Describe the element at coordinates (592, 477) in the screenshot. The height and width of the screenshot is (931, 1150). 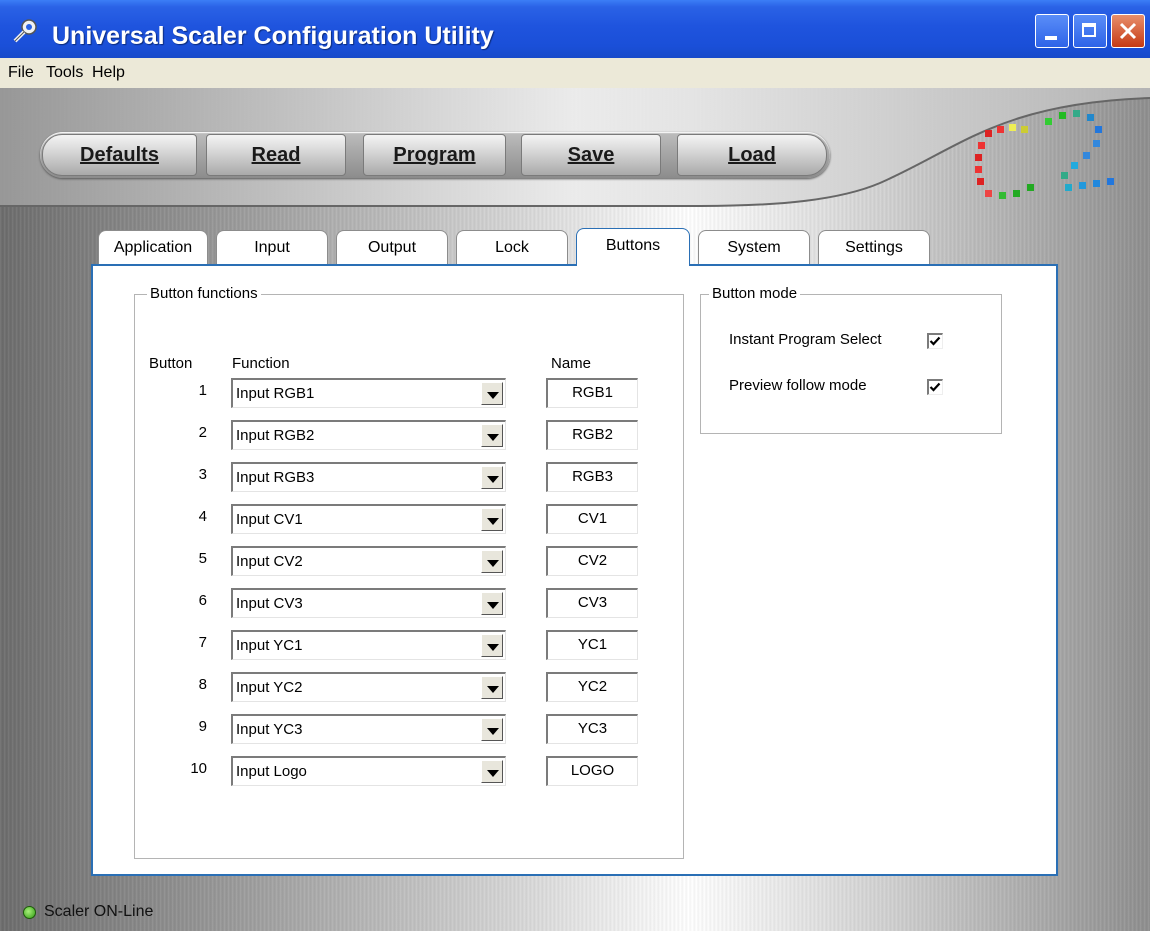
I see `name-input: RGB3` at that location.